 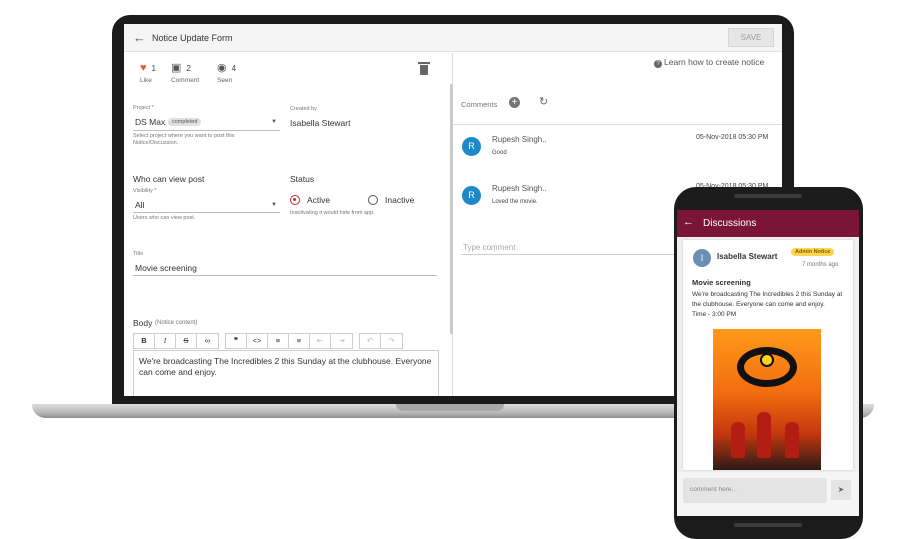 What do you see at coordinates (236, 341) in the screenshot?
I see `quote-icon: ❞` at bounding box center [236, 341].